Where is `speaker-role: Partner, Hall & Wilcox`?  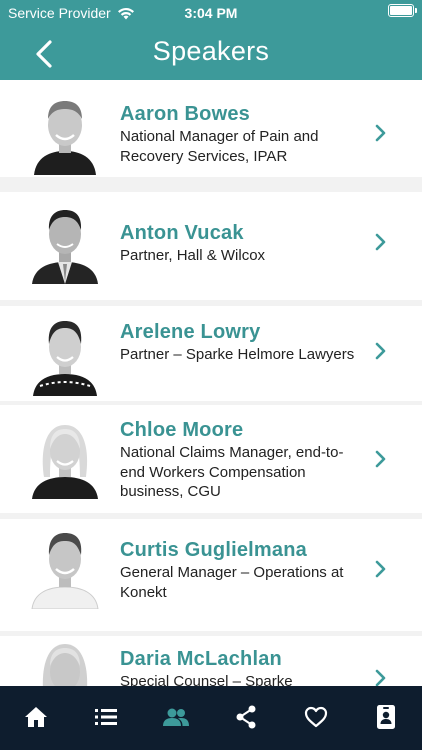 speaker-role: Partner, Hall & Wilcox is located at coordinates (193, 255).